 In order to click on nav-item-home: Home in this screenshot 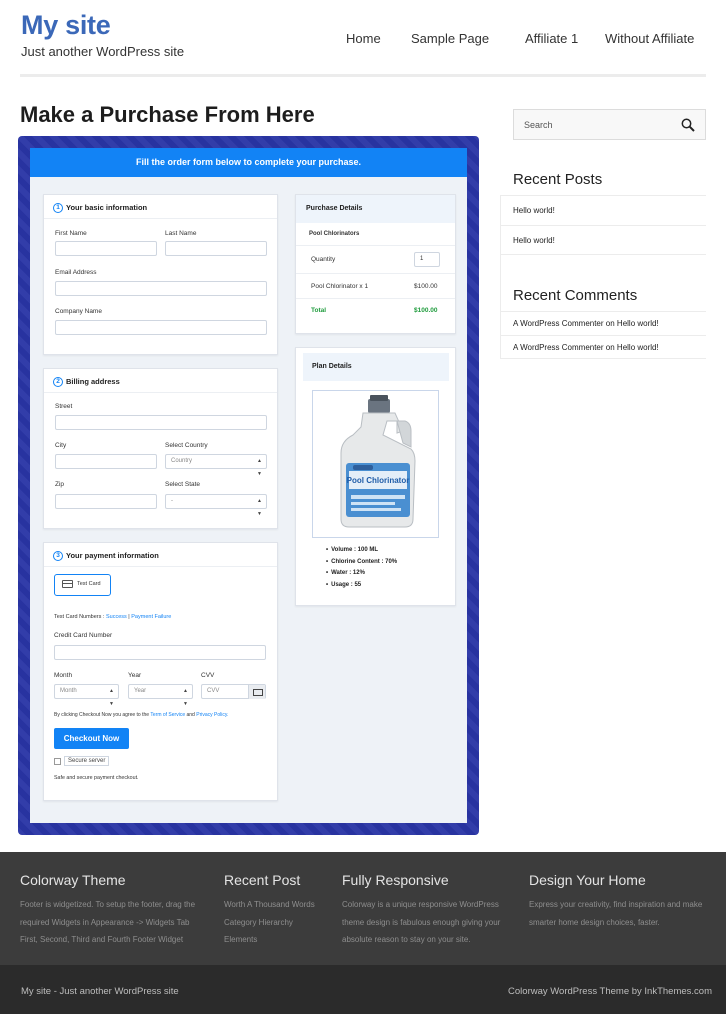, I will do `click(363, 38)`.